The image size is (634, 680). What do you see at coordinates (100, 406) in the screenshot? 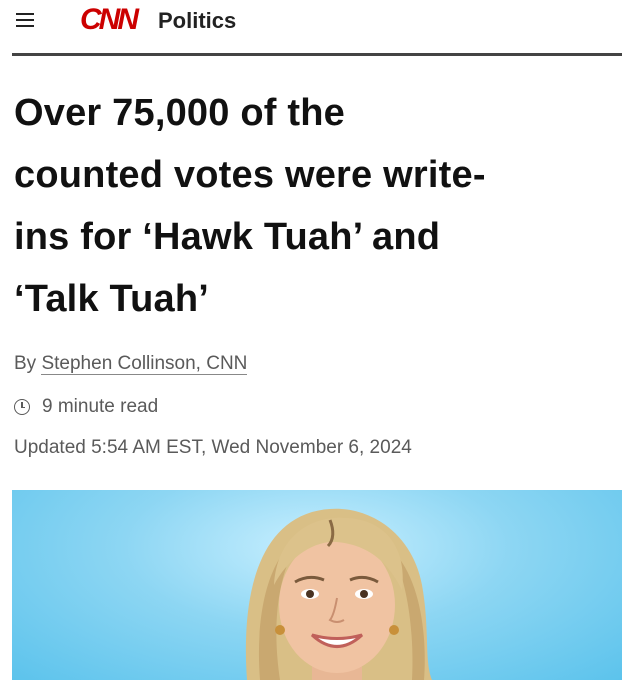
I see `read-time-label: 9 minute read` at bounding box center [100, 406].